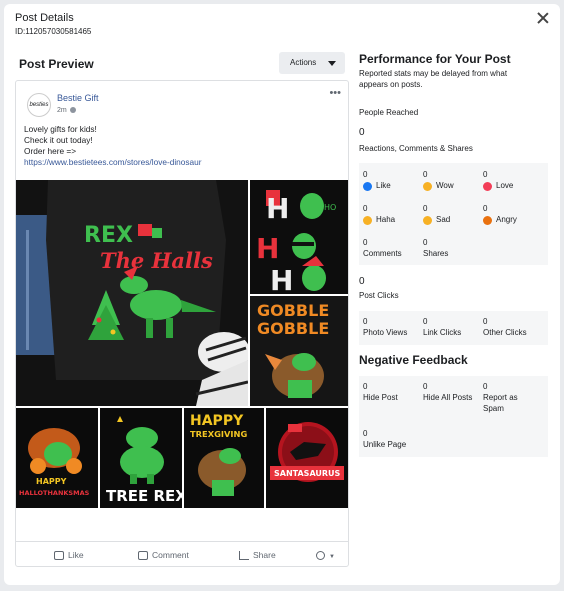 This screenshot has width=564, height=591. Describe the element at coordinates (438, 181) in the screenshot. I see `reaction-wow: 0 Wow` at that location.